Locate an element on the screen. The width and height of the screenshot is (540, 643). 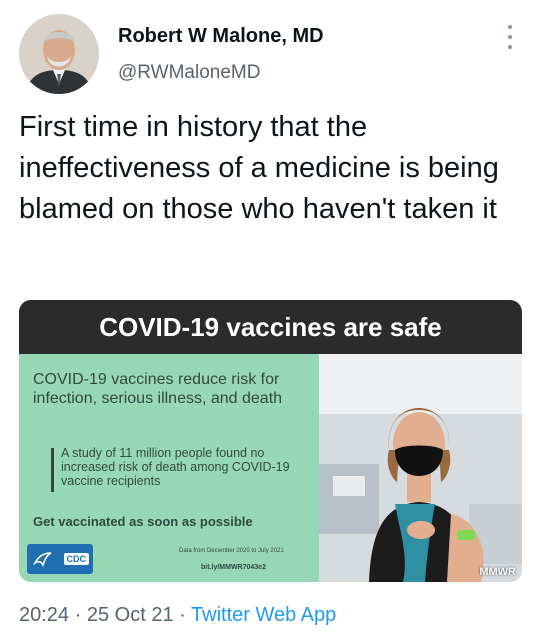
cdc-logo: CDC is located at coordinates (60, 559).